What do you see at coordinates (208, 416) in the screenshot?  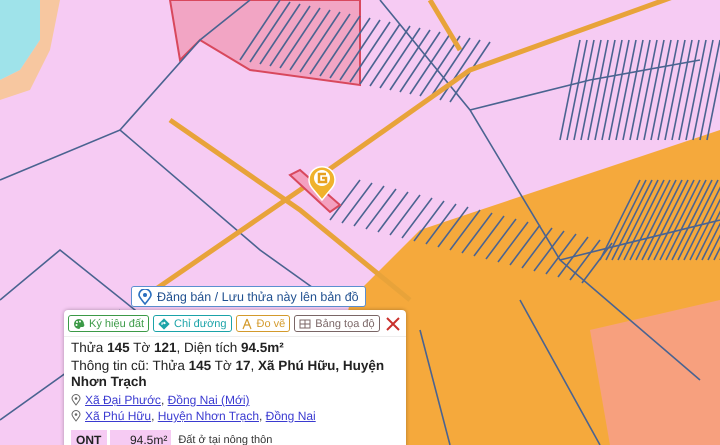 I see `address-link: Huyện Nhơn Trạch` at bounding box center [208, 416].